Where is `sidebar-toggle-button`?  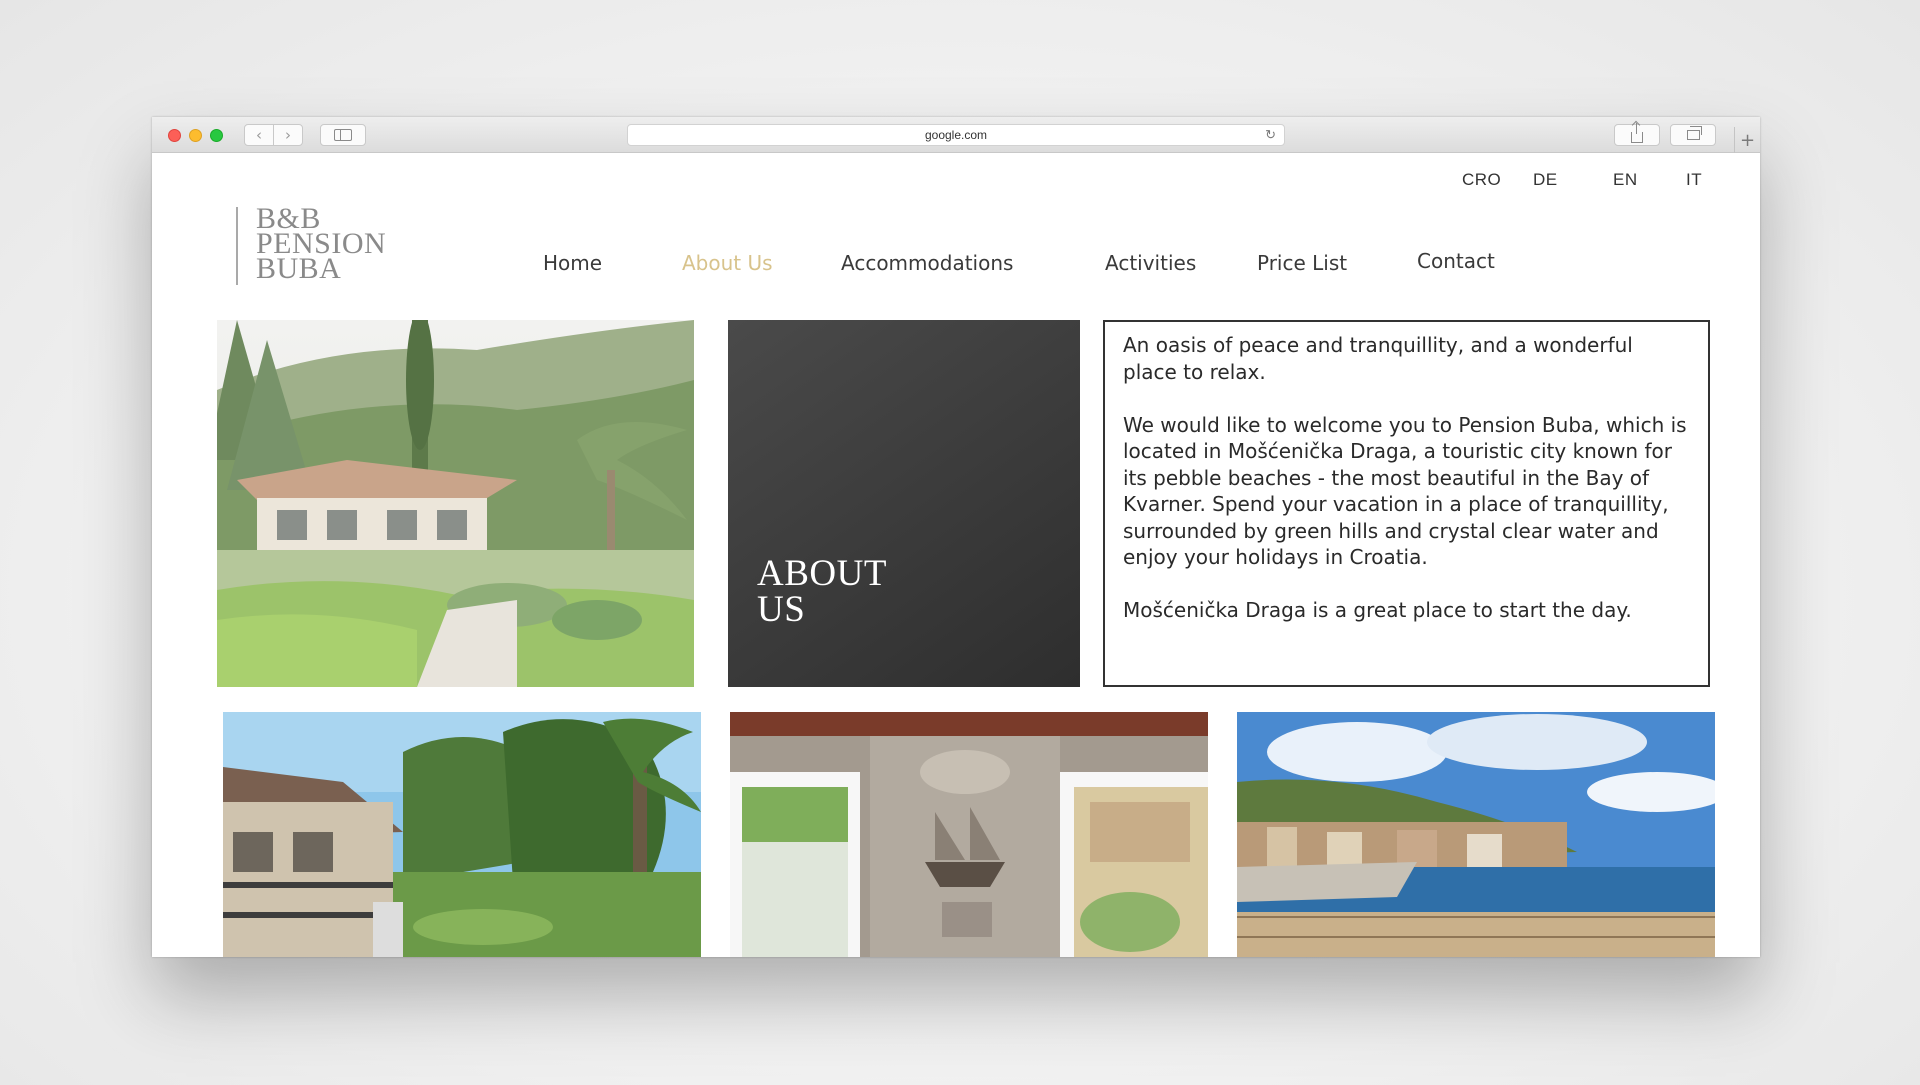 sidebar-toggle-button is located at coordinates (343, 135).